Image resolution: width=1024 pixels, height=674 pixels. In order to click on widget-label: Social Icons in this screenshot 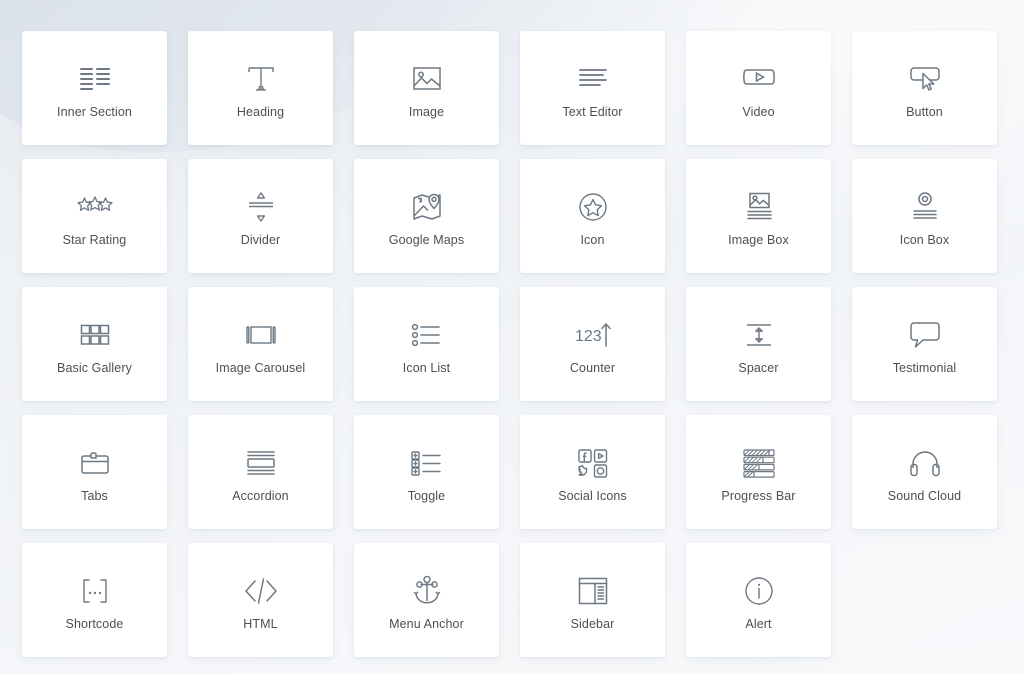, I will do `click(592, 495)`.